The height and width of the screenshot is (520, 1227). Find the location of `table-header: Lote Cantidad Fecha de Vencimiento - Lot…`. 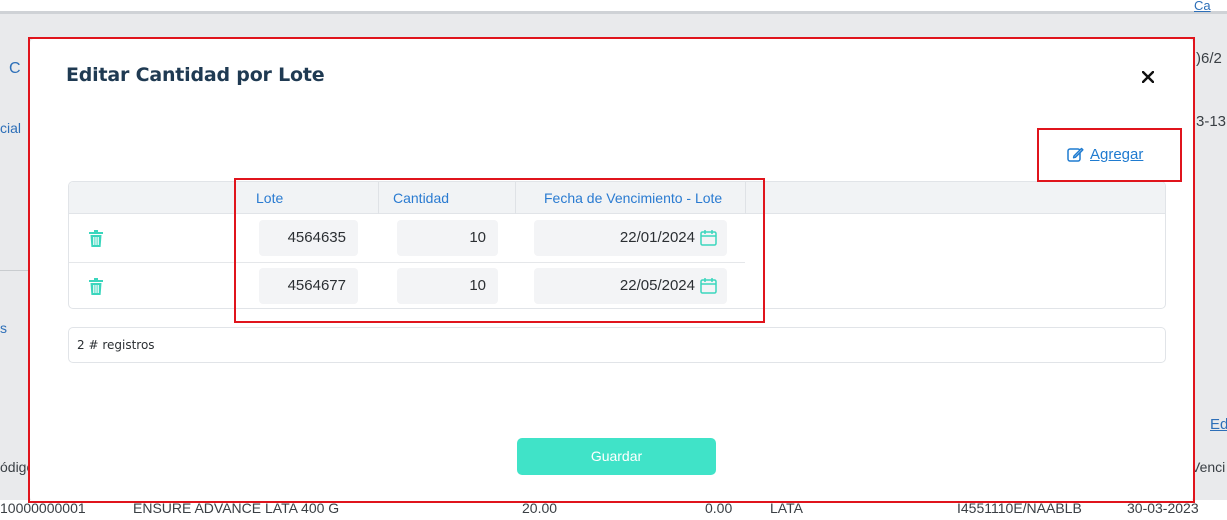

table-header: Lote Cantidad Fecha de Vencimiento - Lot… is located at coordinates (617, 198).